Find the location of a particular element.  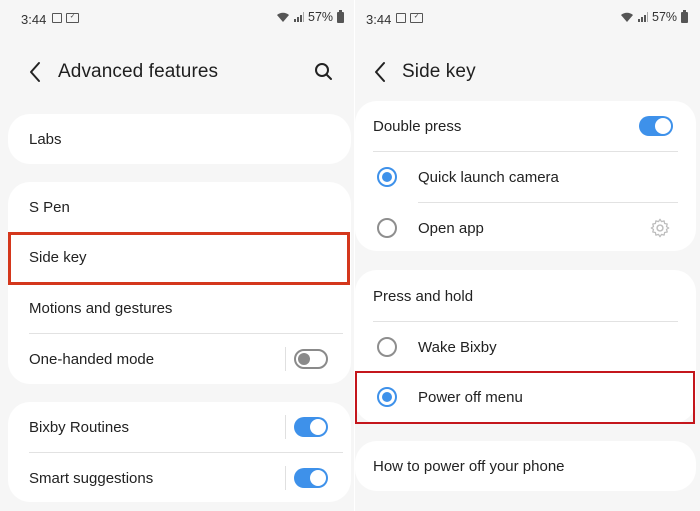

double-press-toggle is located at coordinates (656, 126).